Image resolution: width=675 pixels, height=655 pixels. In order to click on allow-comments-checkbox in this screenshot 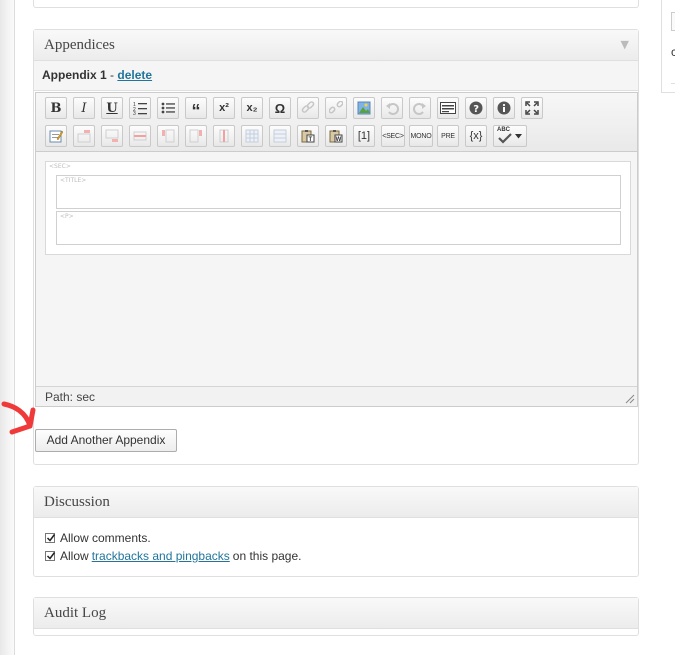, I will do `click(50, 538)`.